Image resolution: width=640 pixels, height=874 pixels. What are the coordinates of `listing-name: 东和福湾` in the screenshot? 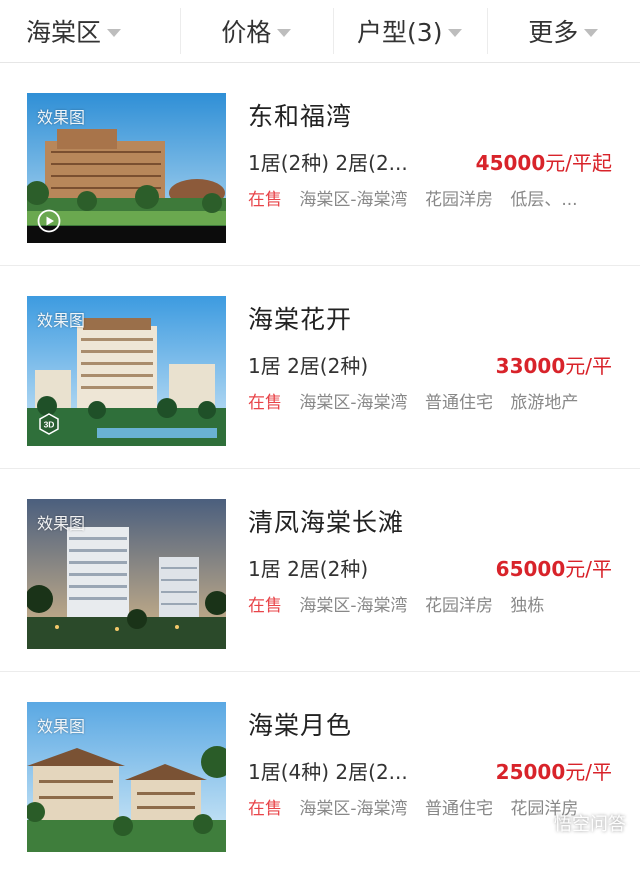 It's located at (300, 115).